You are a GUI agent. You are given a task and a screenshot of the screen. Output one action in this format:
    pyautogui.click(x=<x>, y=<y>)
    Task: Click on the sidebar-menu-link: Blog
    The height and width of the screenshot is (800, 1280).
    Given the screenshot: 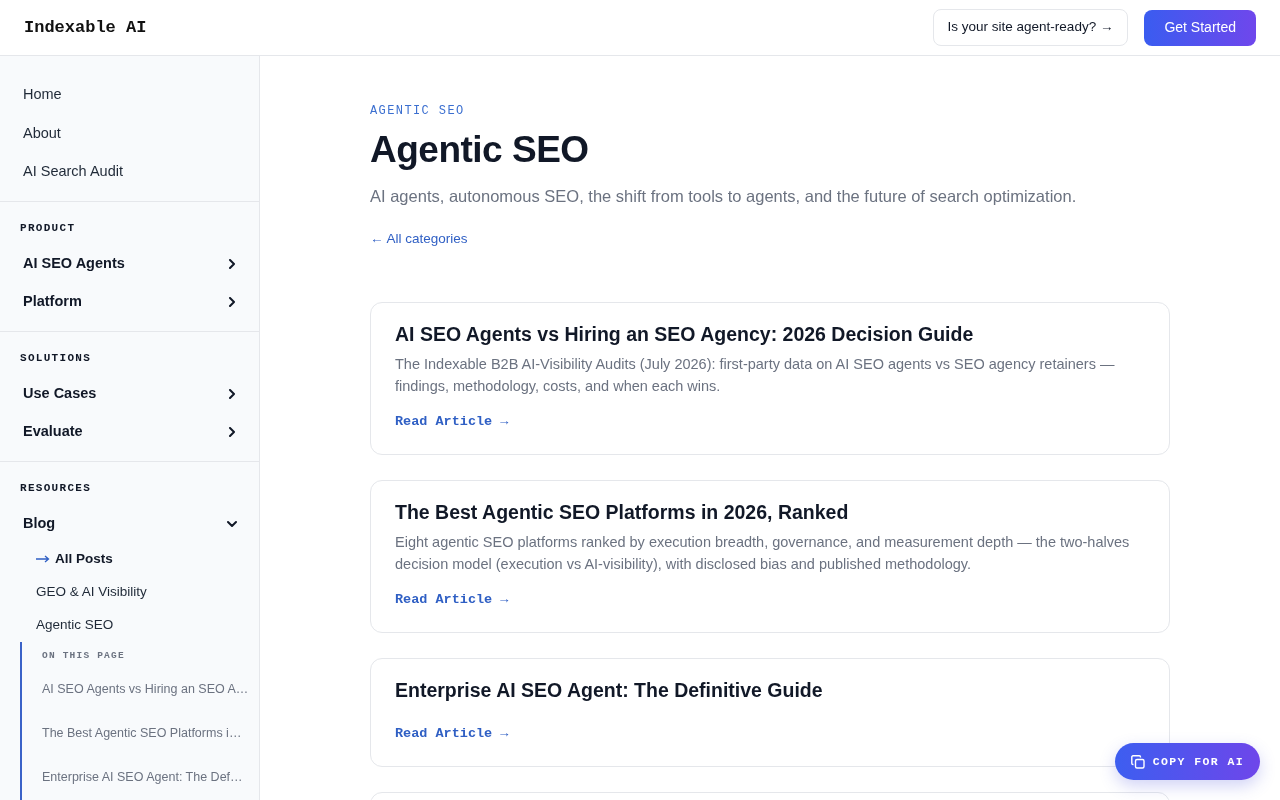 What is the action you would take?
    pyautogui.click(x=129, y=523)
    